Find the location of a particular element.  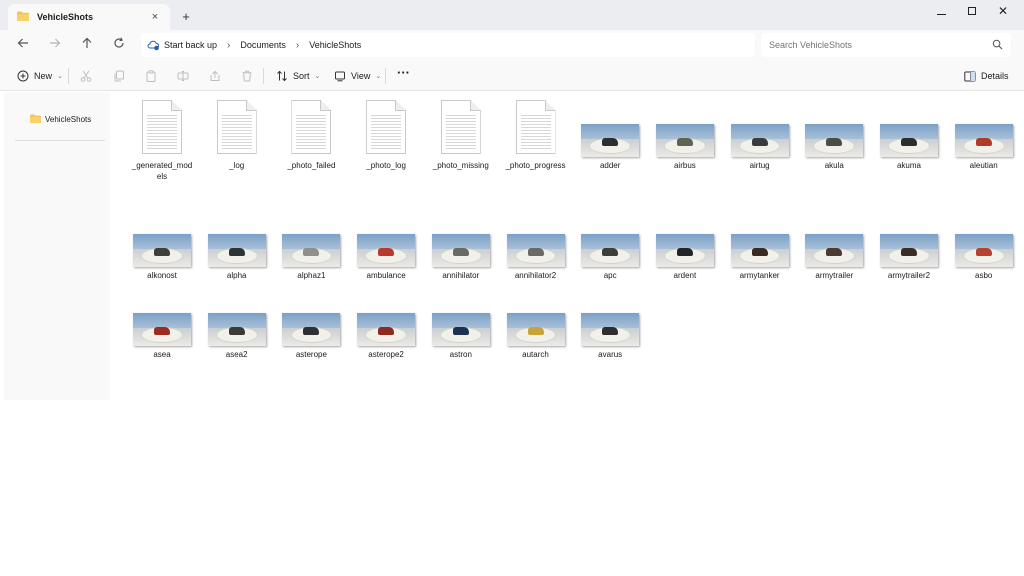

file-item-autarch: autarch is located at coordinates (536, 324).